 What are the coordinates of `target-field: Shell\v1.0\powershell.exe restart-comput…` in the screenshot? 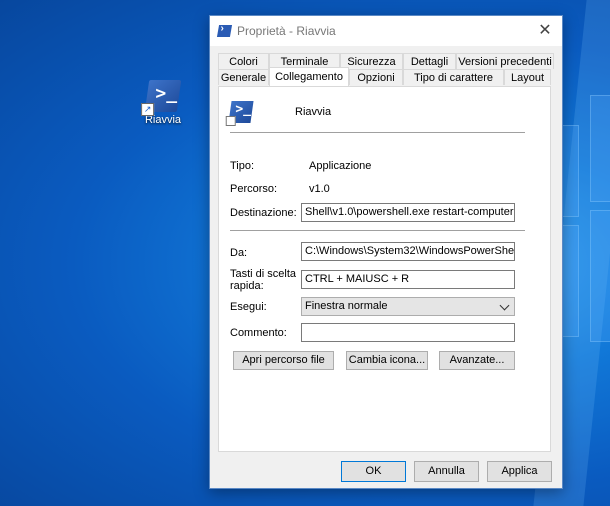 It's located at (408, 212).